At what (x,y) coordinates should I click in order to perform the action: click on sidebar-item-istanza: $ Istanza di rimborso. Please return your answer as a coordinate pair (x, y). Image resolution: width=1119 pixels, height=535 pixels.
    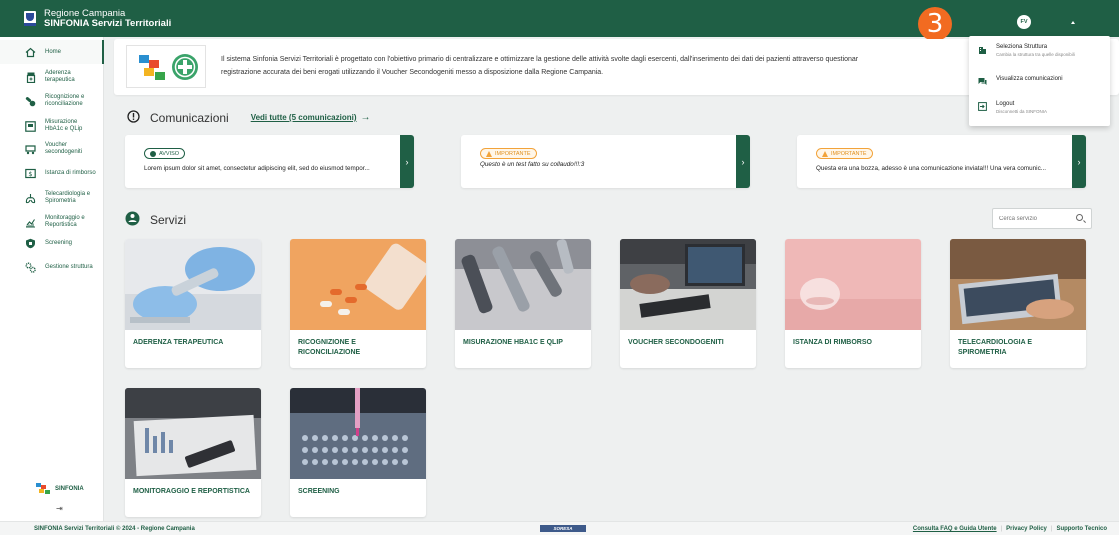
    Looking at the image, I should click on (52, 173).